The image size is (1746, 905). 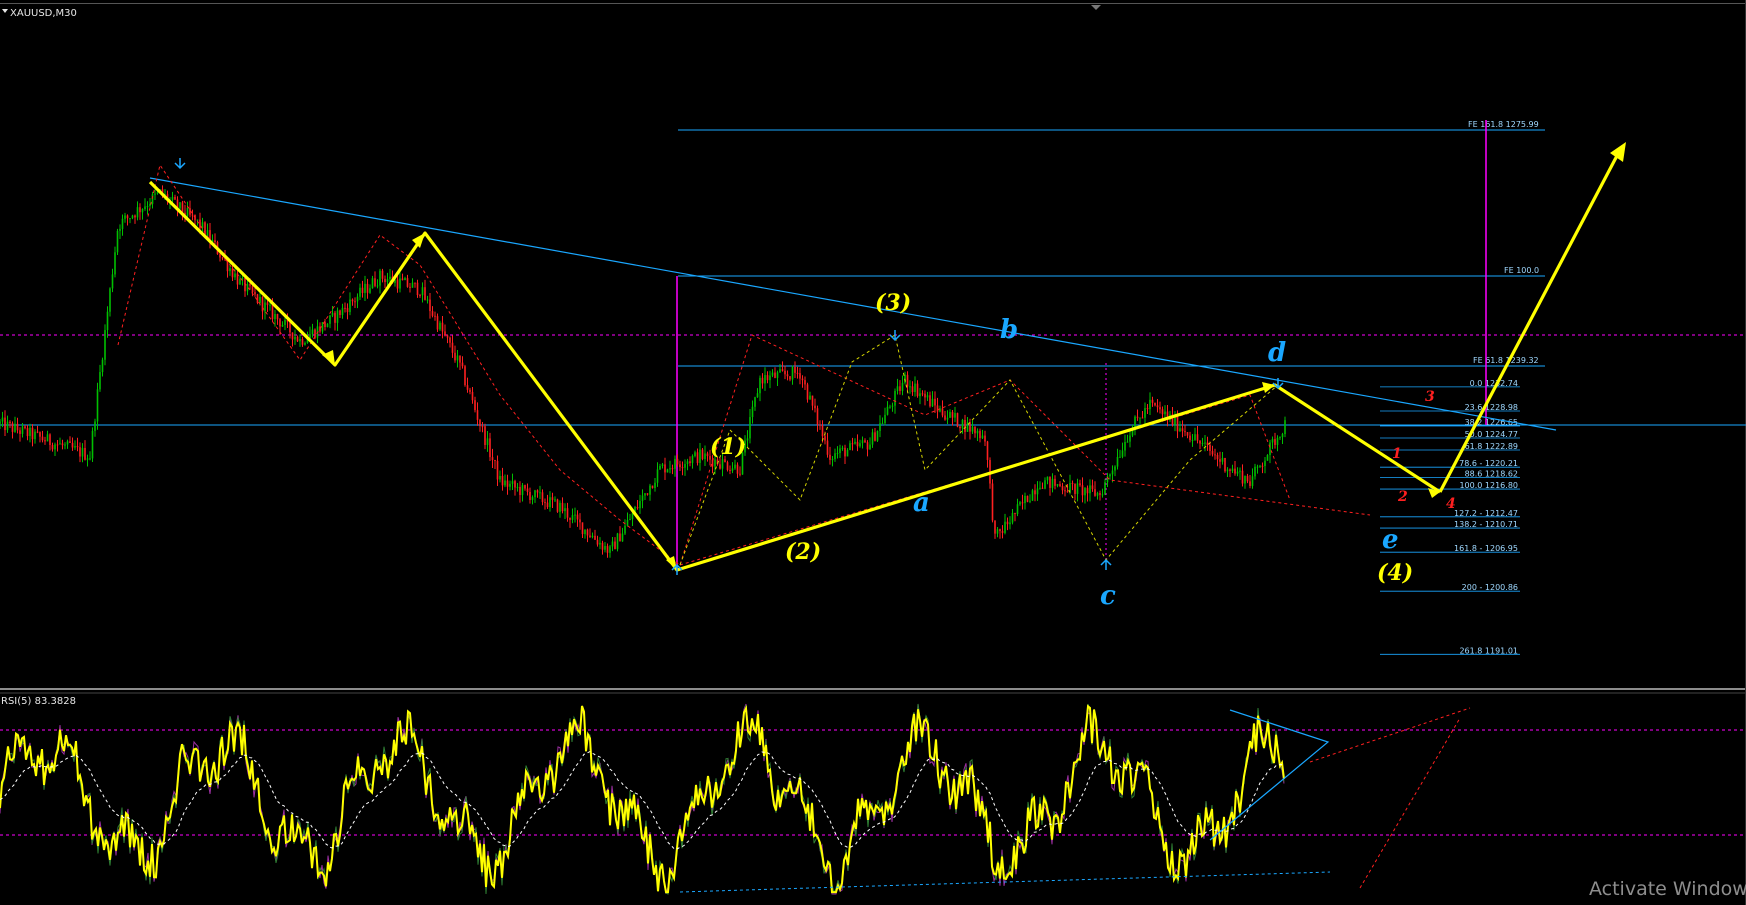 What do you see at coordinates (5, 11) in the screenshot?
I see `chart-menu-icon` at bounding box center [5, 11].